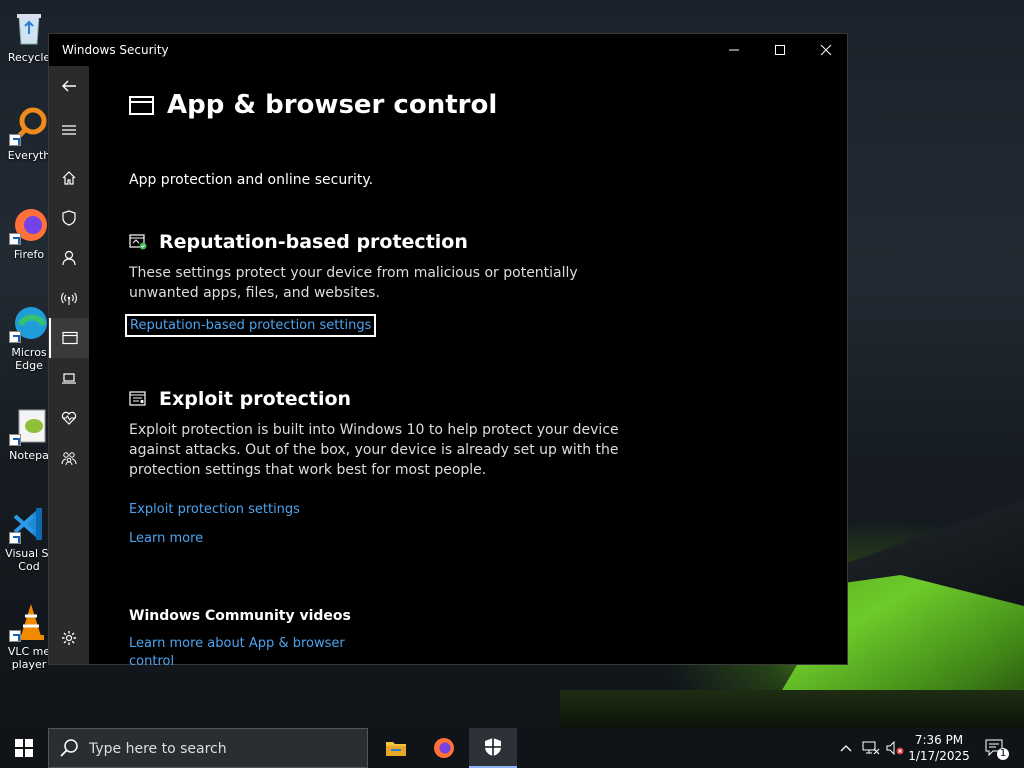 The height and width of the screenshot is (768, 1024). I want to click on nav-firewall-network, so click(69, 298).